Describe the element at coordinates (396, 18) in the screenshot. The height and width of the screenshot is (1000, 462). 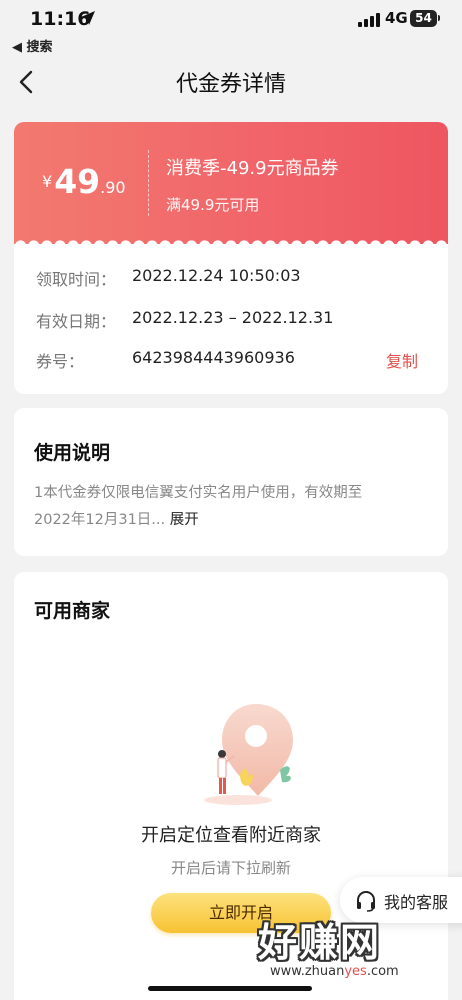
I see `network-type: 4G` at that location.